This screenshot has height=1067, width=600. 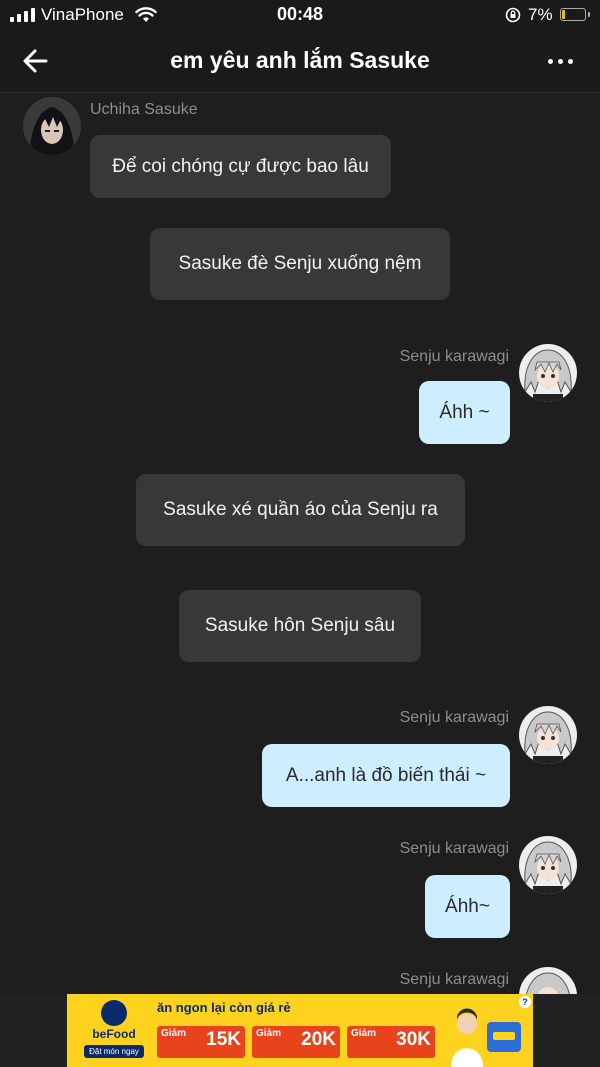 I want to click on more-dots-icon, so click(x=550, y=61).